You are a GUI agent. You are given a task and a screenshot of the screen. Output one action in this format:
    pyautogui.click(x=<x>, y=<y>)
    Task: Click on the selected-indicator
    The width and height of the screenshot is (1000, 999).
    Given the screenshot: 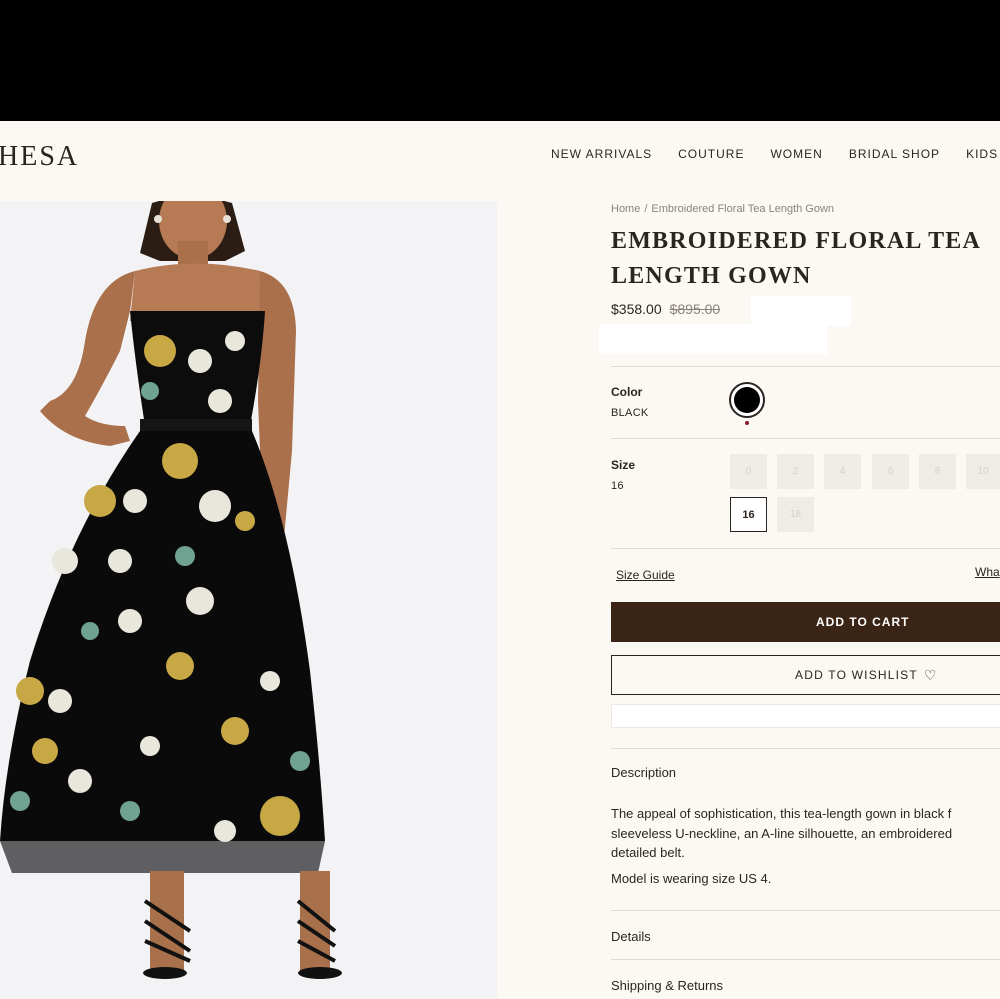 What is the action you would take?
    pyautogui.click(x=747, y=423)
    